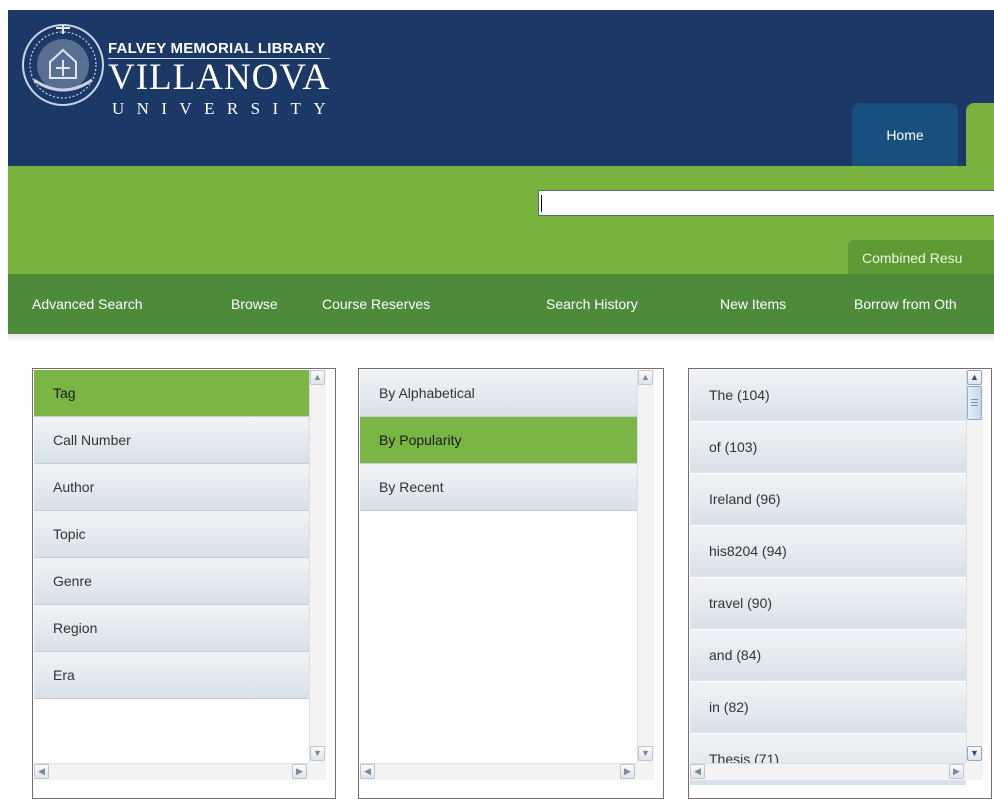 The height and width of the screenshot is (799, 994). What do you see at coordinates (828, 448) in the screenshot?
I see `tag-item: of (103)` at bounding box center [828, 448].